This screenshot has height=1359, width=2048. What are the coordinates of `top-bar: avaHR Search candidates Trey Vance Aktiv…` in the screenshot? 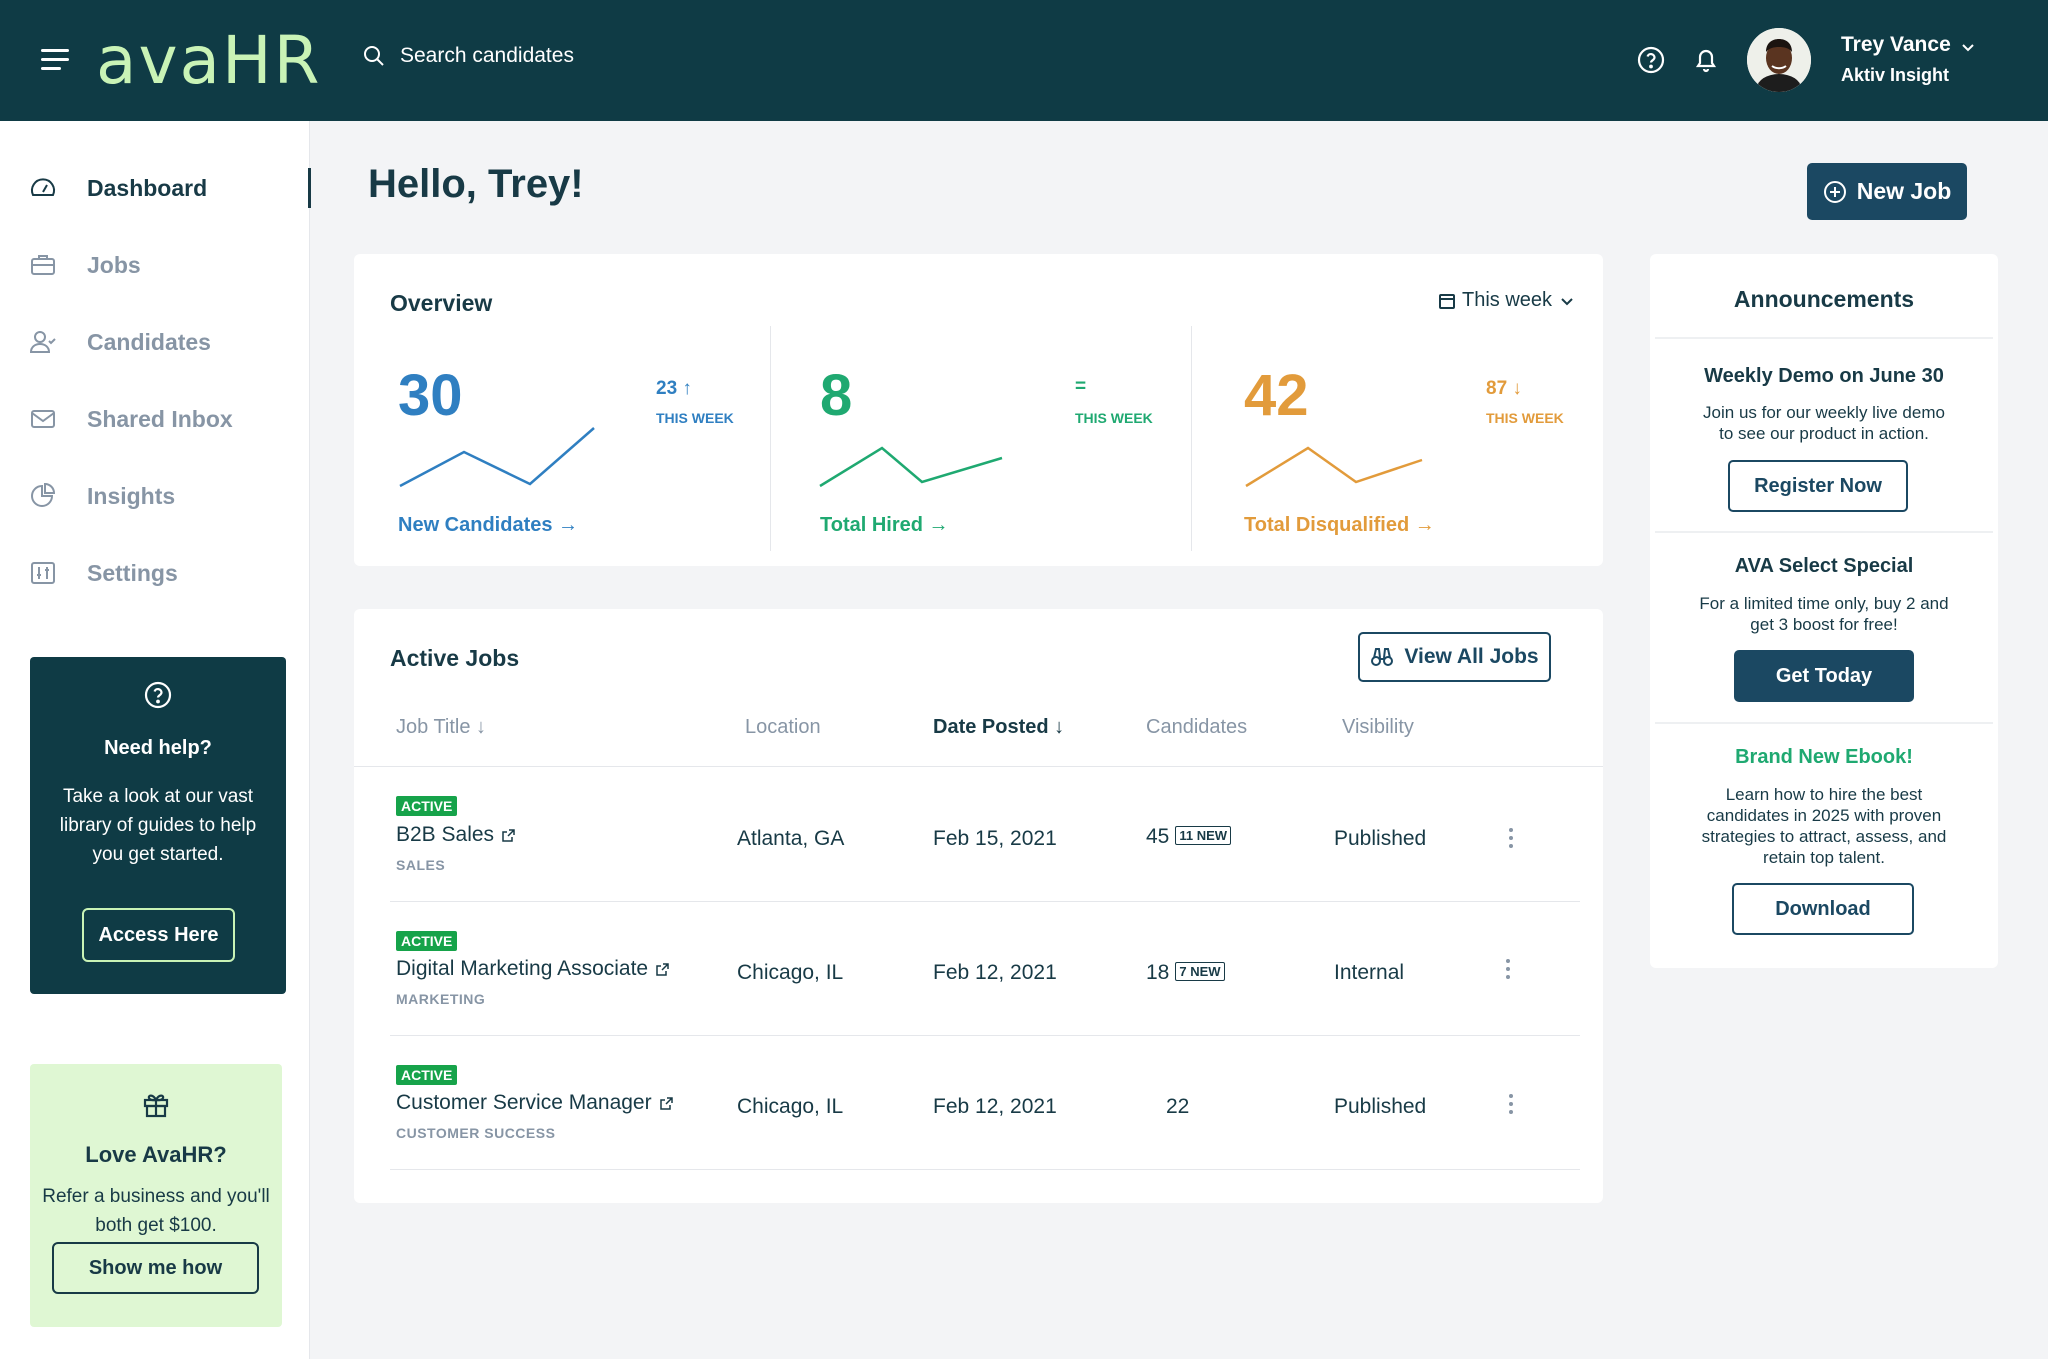 It's located at (1024, 60).